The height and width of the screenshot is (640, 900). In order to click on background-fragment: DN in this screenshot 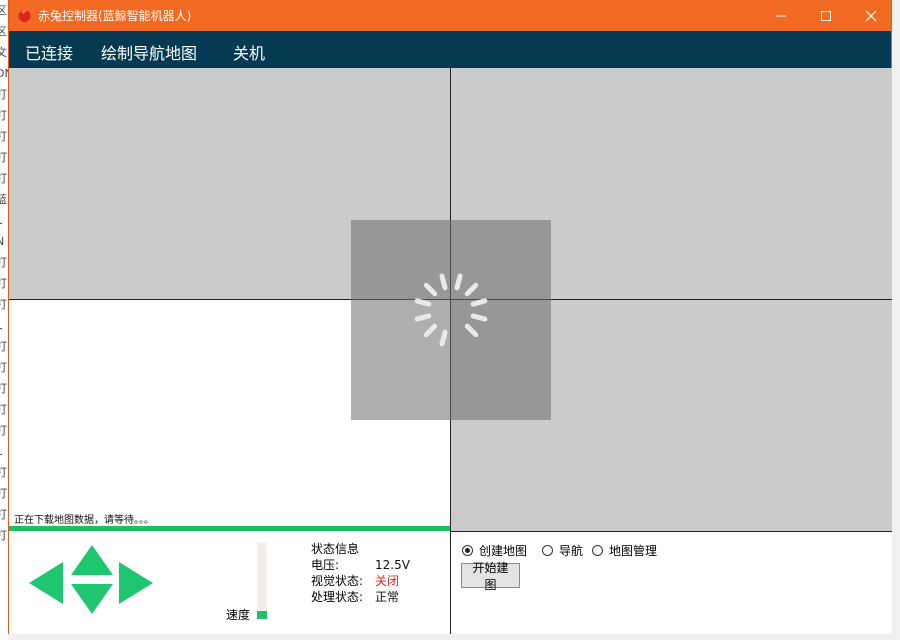, I will do `click(4, 73)`.